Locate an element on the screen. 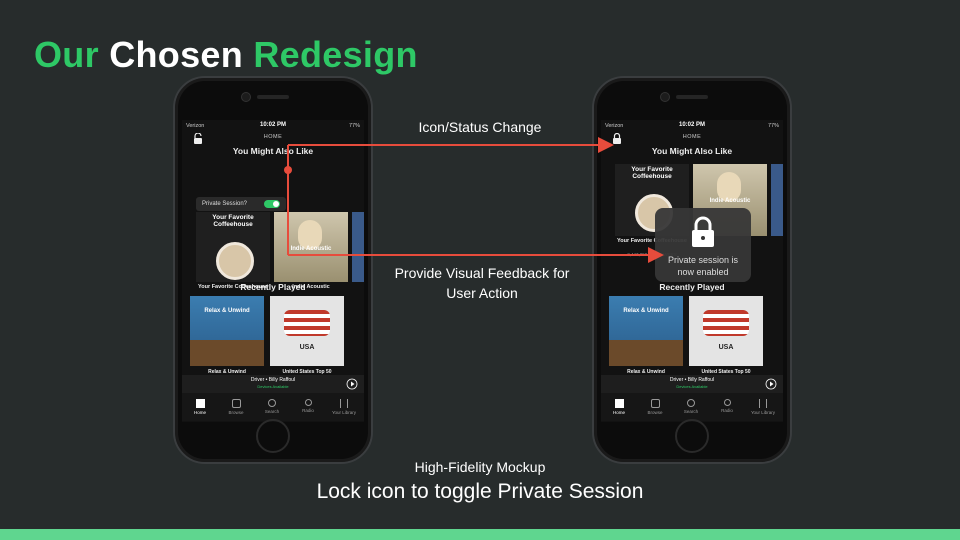 The image size is (960, 540). bottom-accent-bar is located at coordinates (480, 534).